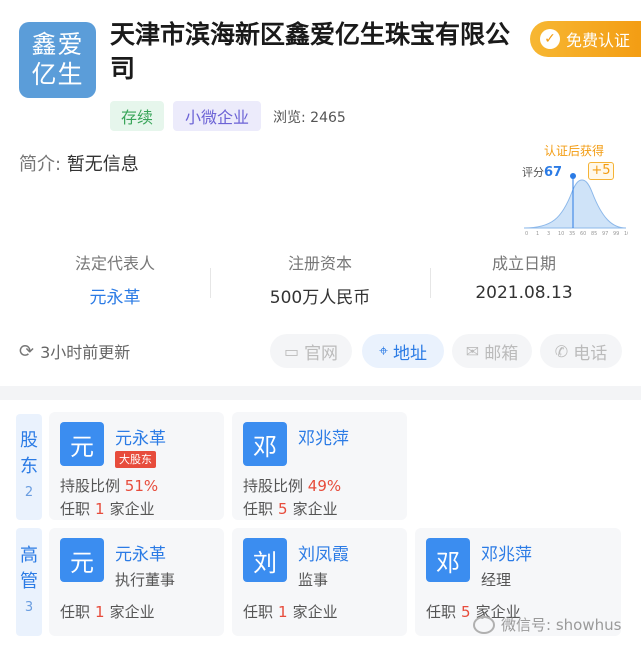  What do you see at coordinates (141, 486) in the screenshot?
I see `ratio-value: 51%` at bounding box center [141, 486].